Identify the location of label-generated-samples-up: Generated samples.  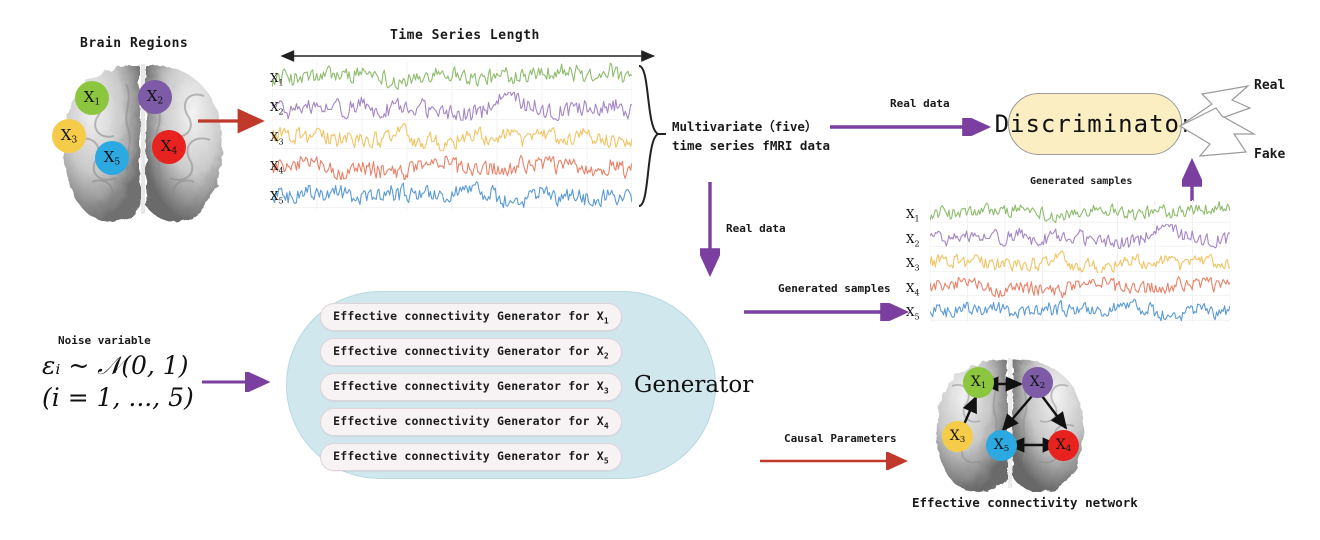
(1081, 181).